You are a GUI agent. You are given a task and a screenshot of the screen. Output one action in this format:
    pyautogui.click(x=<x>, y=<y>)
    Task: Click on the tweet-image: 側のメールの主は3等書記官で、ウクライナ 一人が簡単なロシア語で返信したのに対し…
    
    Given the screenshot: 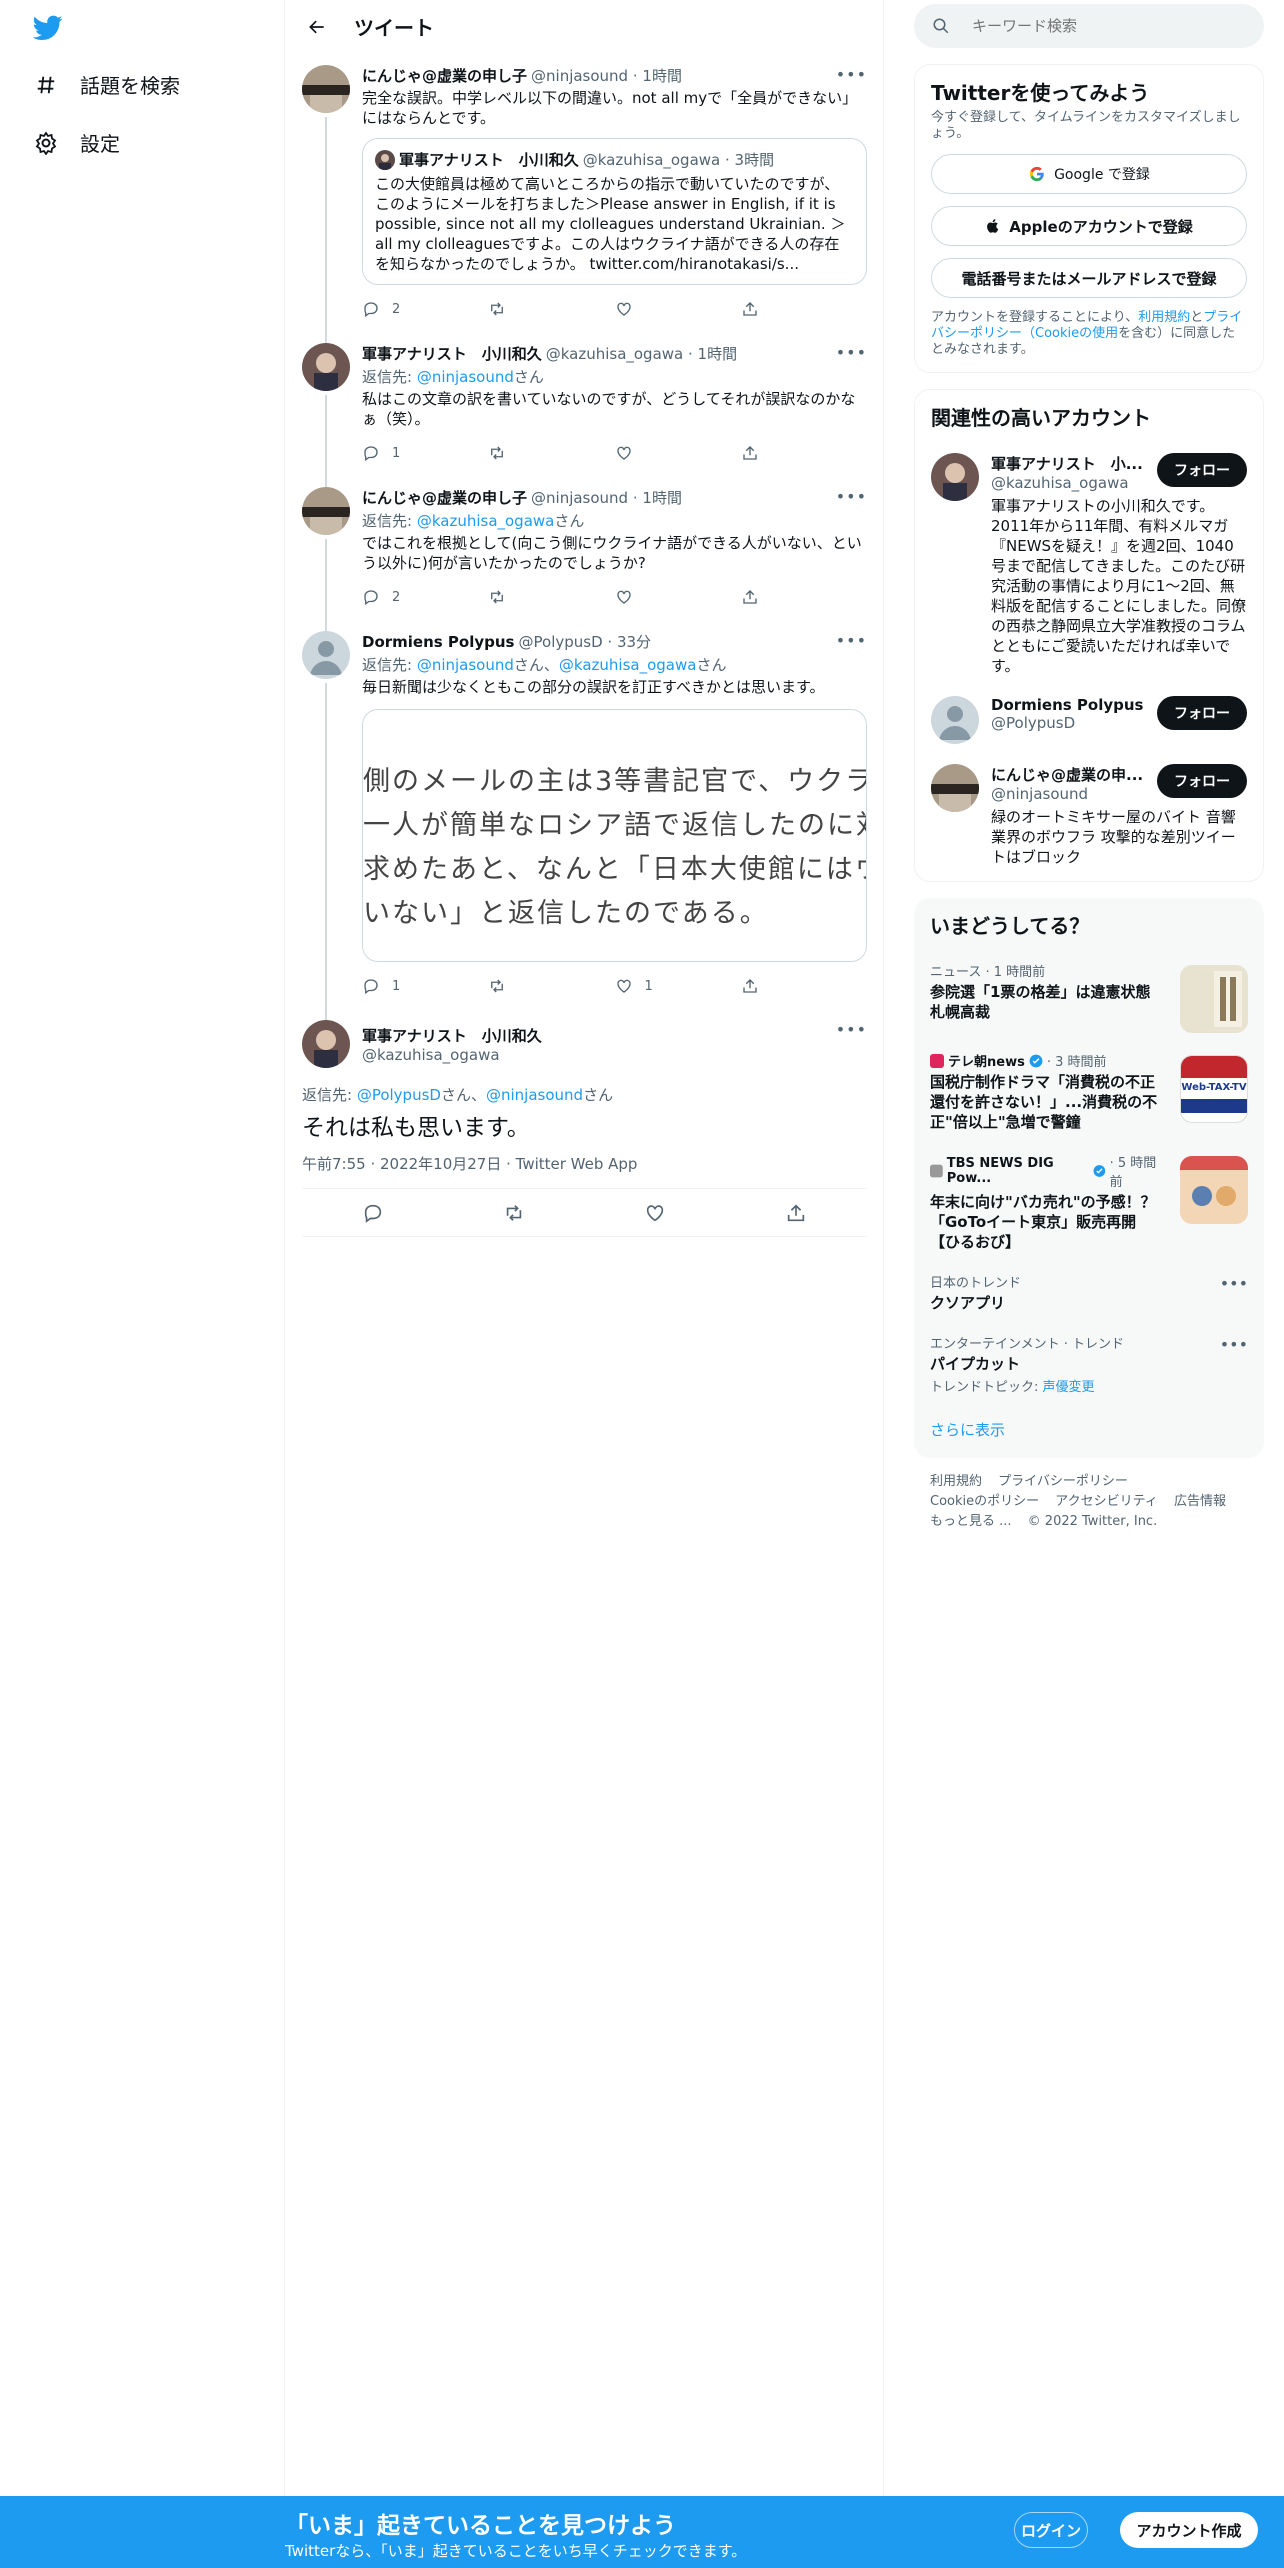 What is the action you would take?
    pyautogui.click(x=614, y=835)
    